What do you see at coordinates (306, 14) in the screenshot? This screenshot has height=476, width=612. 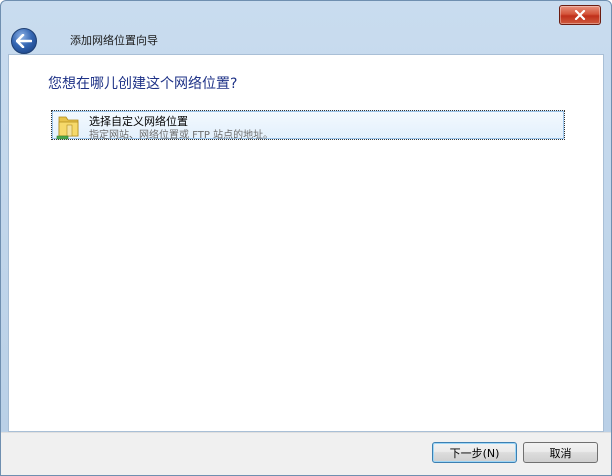 I see `title-bar` at bounding box center [306, 14].